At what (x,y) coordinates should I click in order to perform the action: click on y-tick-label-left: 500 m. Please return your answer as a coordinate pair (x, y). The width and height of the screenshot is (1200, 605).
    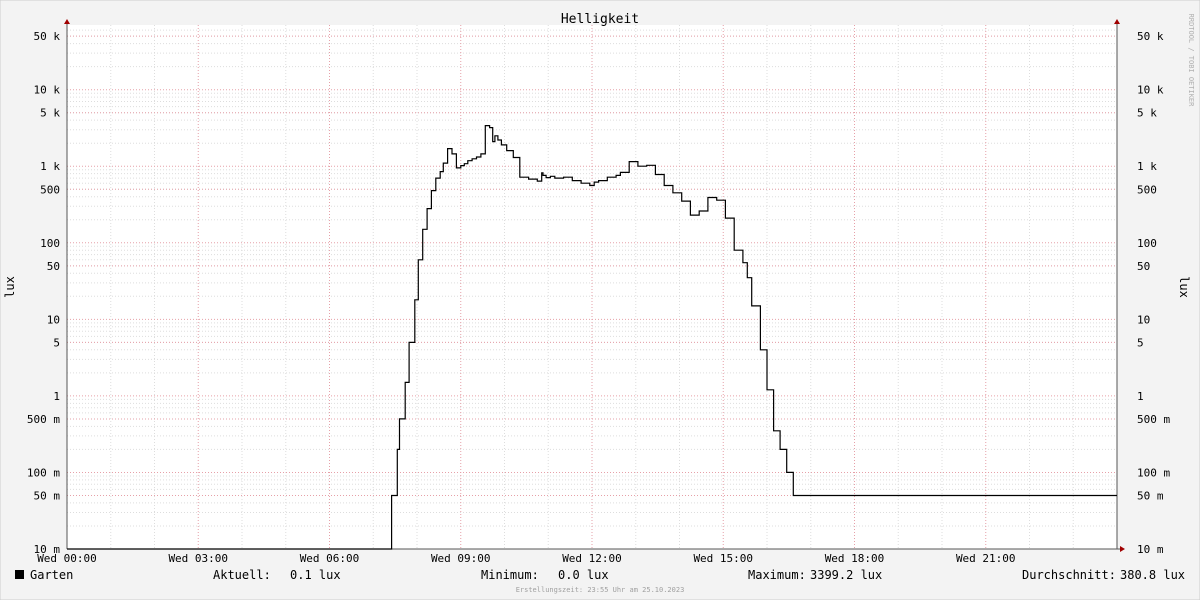
    Looking at the image, I should click on (43, 419).